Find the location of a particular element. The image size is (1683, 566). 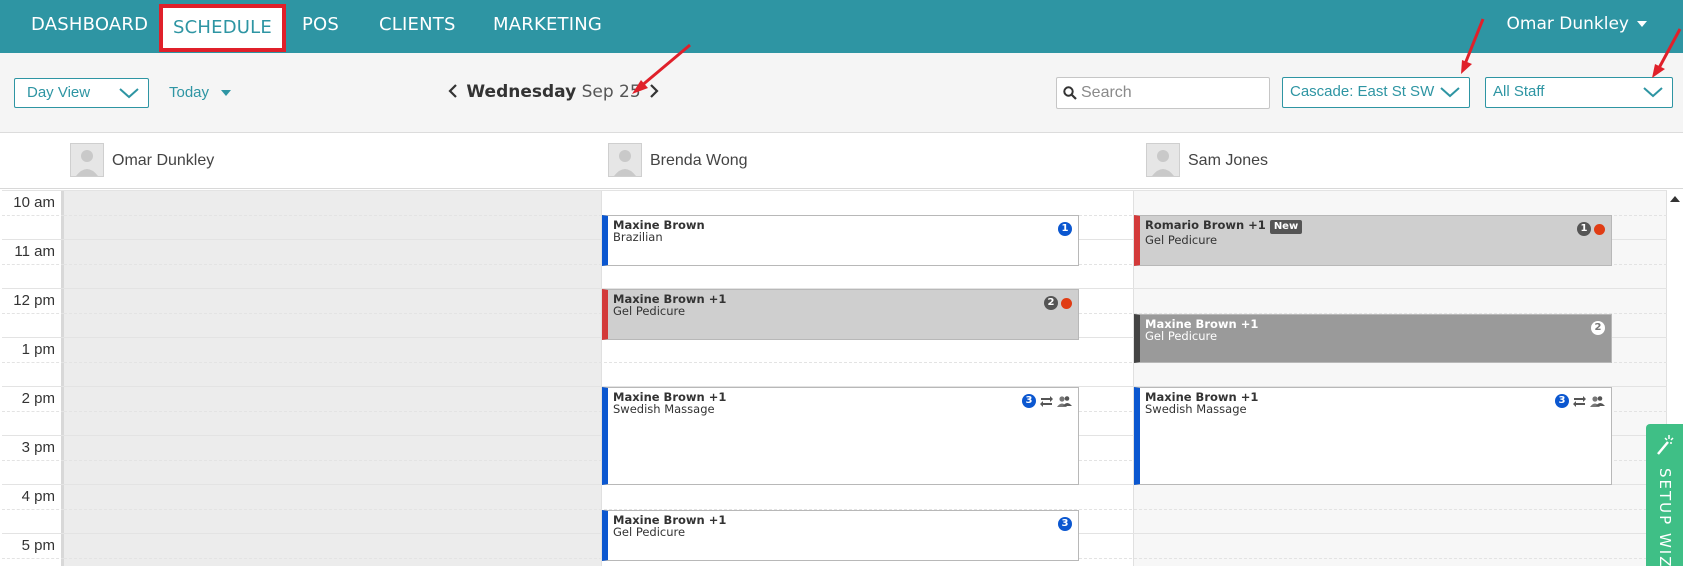

hour-label: 10 am is located at coordinates (34, 202).